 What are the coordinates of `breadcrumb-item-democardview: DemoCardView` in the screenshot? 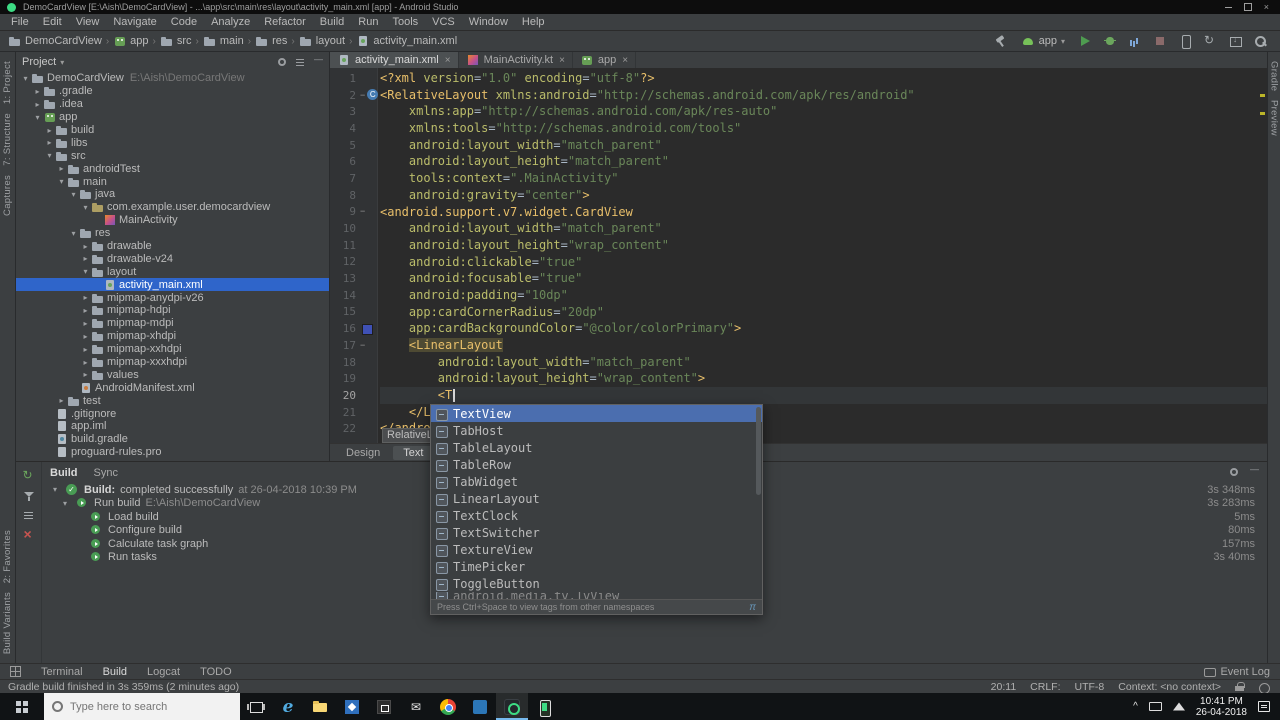 It's located at (55, 41).